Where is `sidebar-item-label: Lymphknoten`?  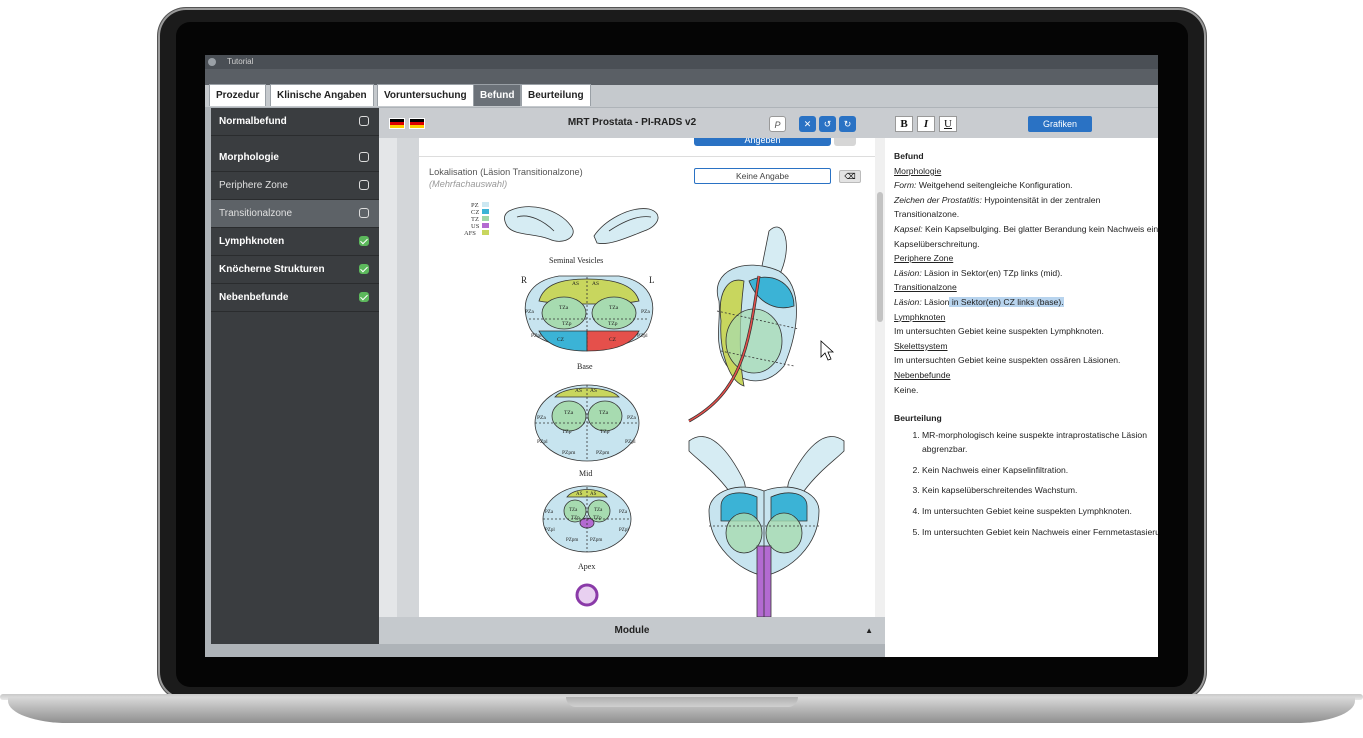
sidebar-item-label: Lymphknoten is located at coordinates (252, 241).